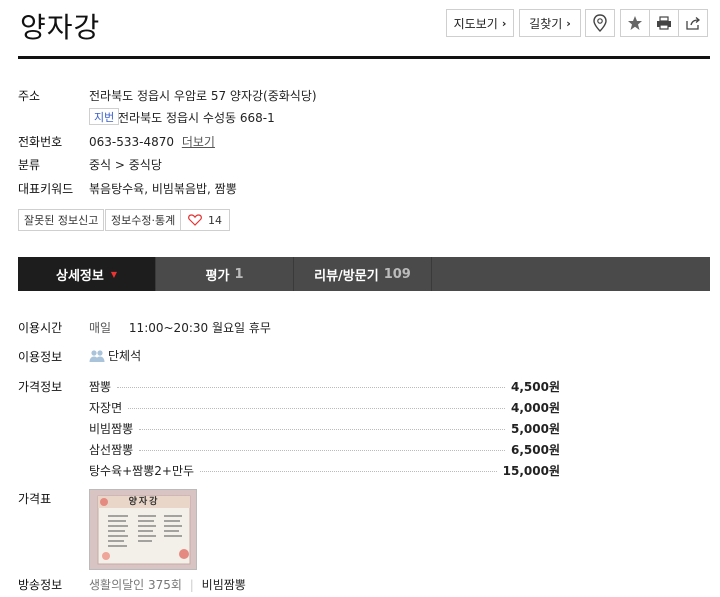 The height and width of the screenshot is (597, 720). I want to click on pin-button, so click(600, 23).